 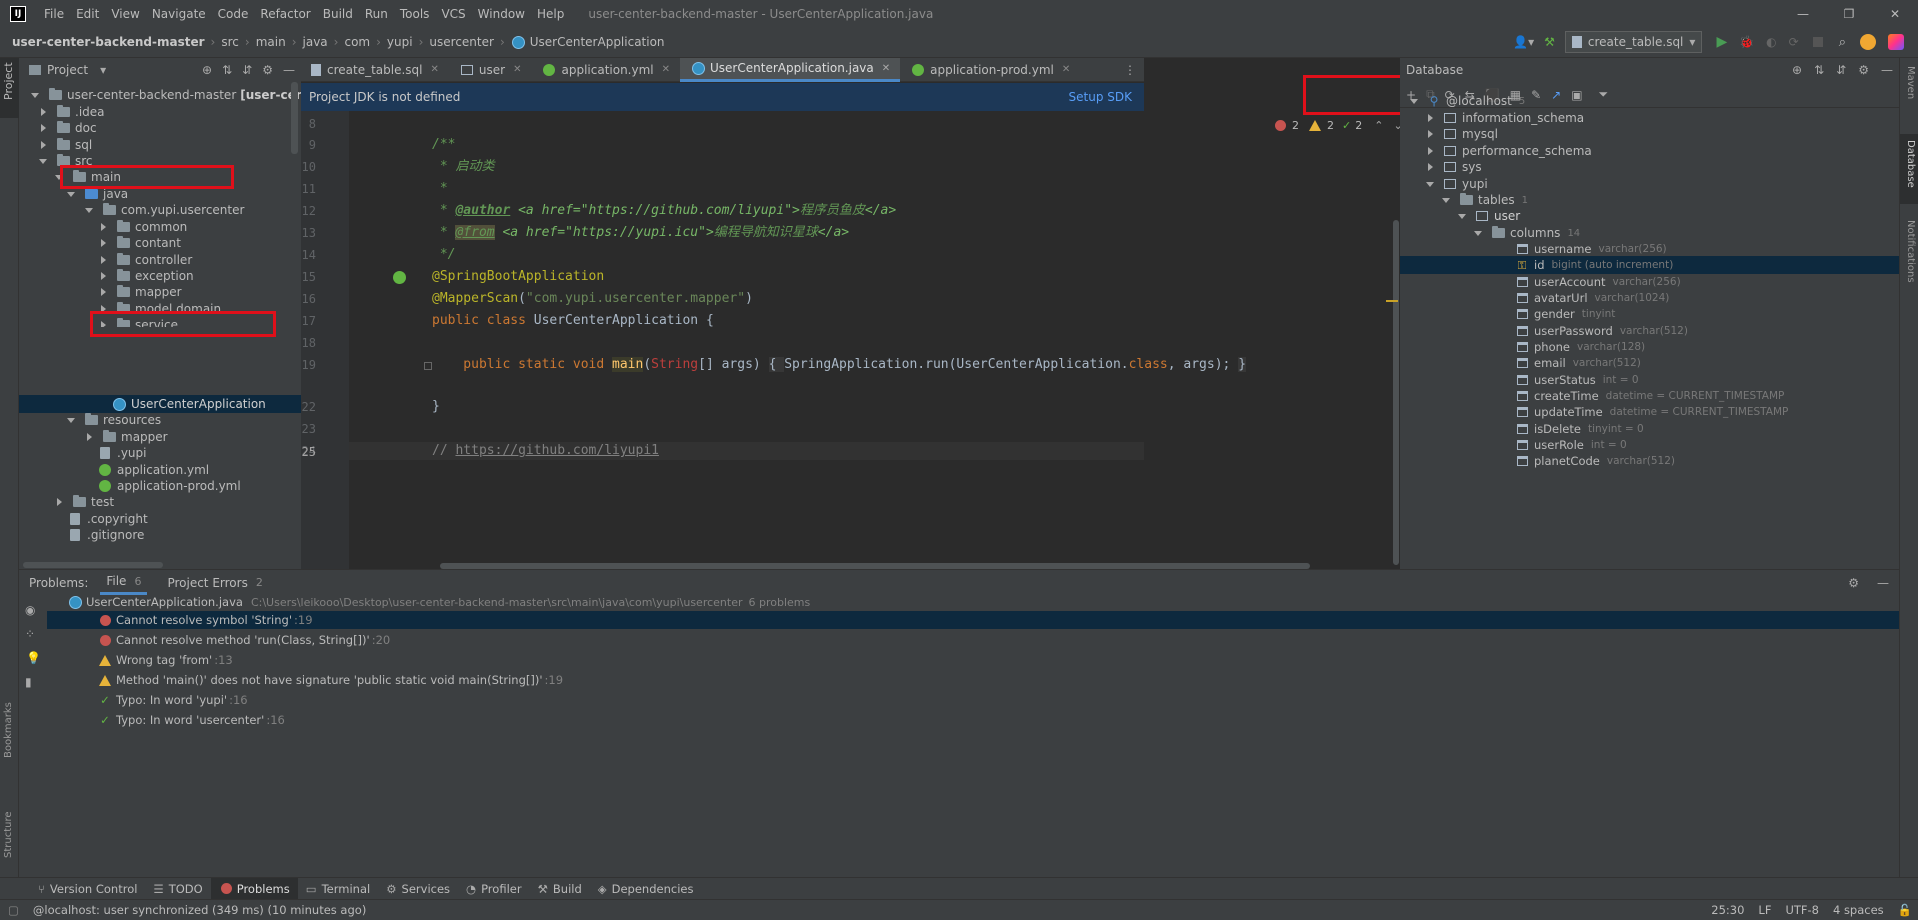 I want to click on tree-item-resources-mapper: mapper, so click(x=124, y=437).